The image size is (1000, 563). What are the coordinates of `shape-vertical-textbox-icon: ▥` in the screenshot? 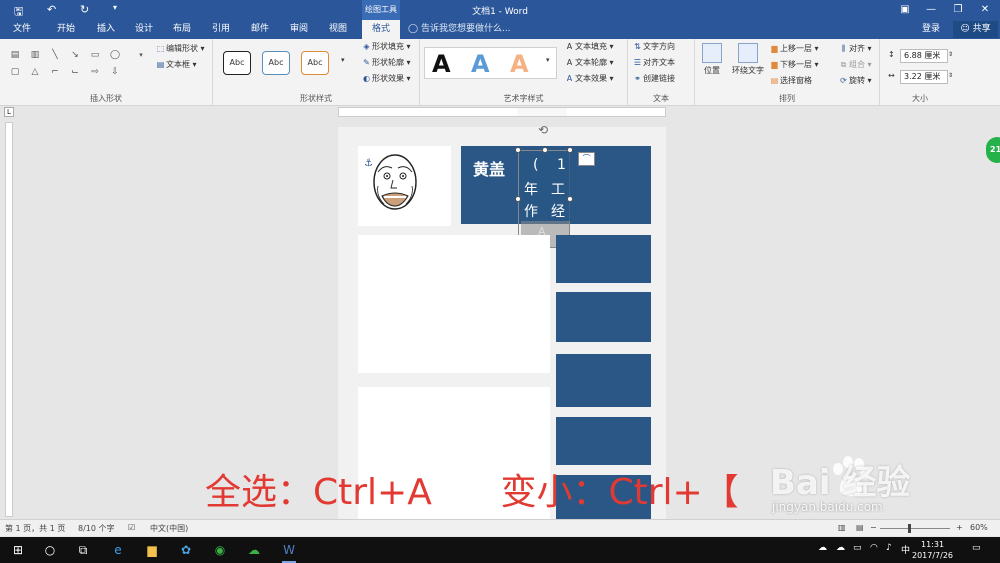 It's located at (35, 55).